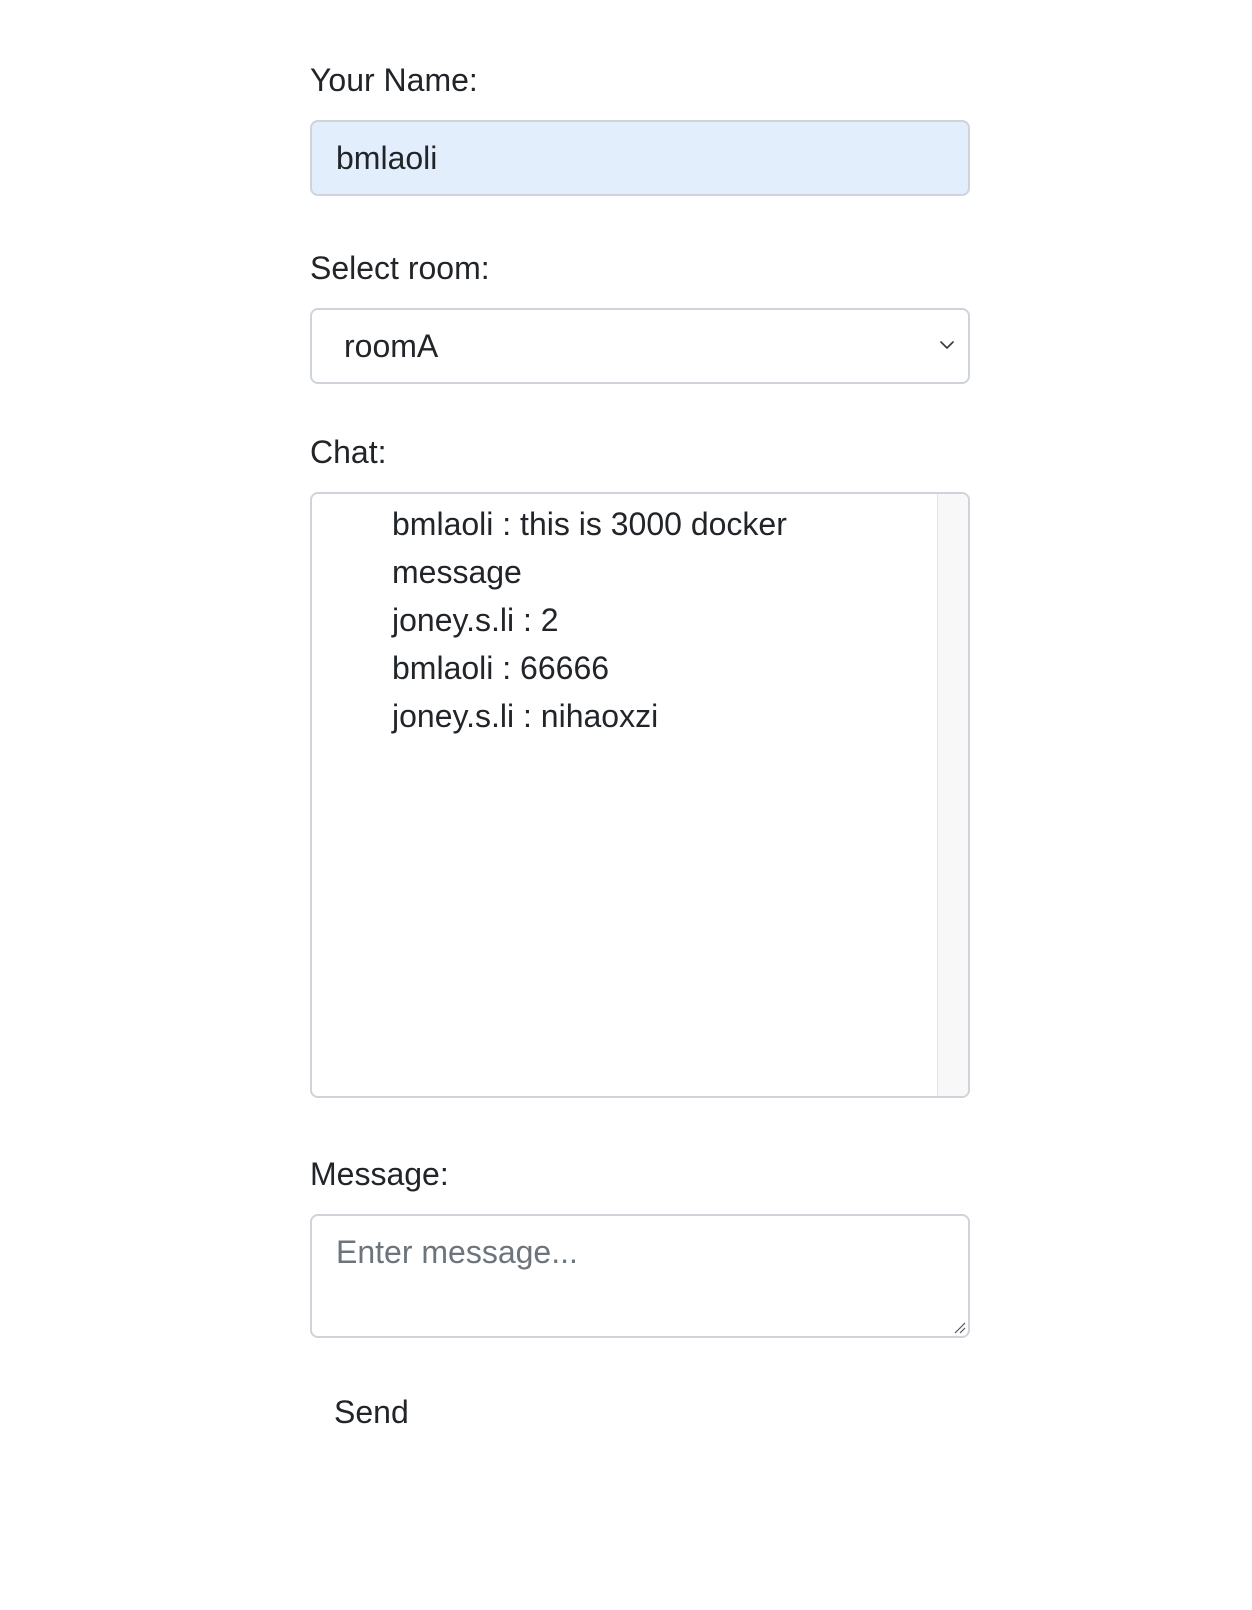 This screenshot has width=1252, height=1610. I want to click on chat-message: bmlaoli : 66666, so click(501, 668).